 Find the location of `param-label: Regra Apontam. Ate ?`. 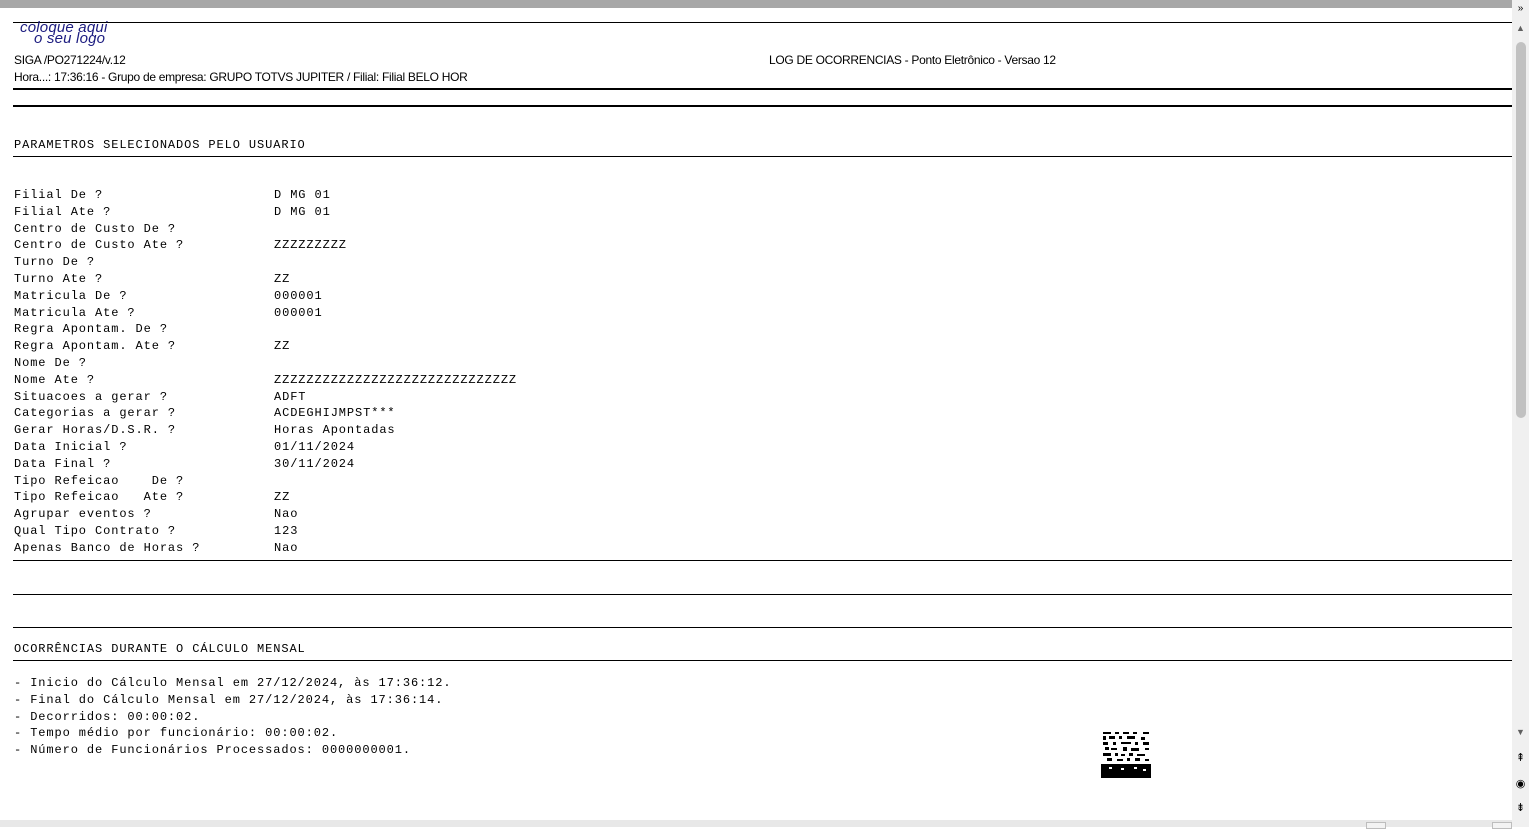

param-label: Regra Apontam. Ate ? is located at coordinates (95, 346).